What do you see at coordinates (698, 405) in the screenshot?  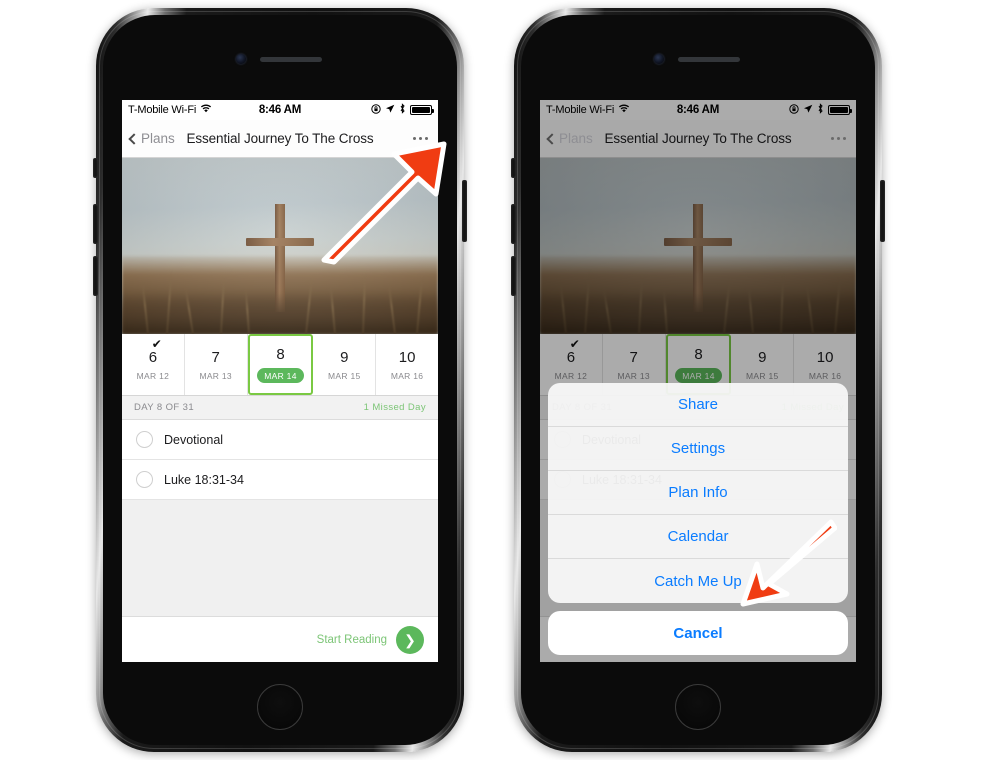 I see `action-sheet-item-share: Share` at bounding box center [698, 405].